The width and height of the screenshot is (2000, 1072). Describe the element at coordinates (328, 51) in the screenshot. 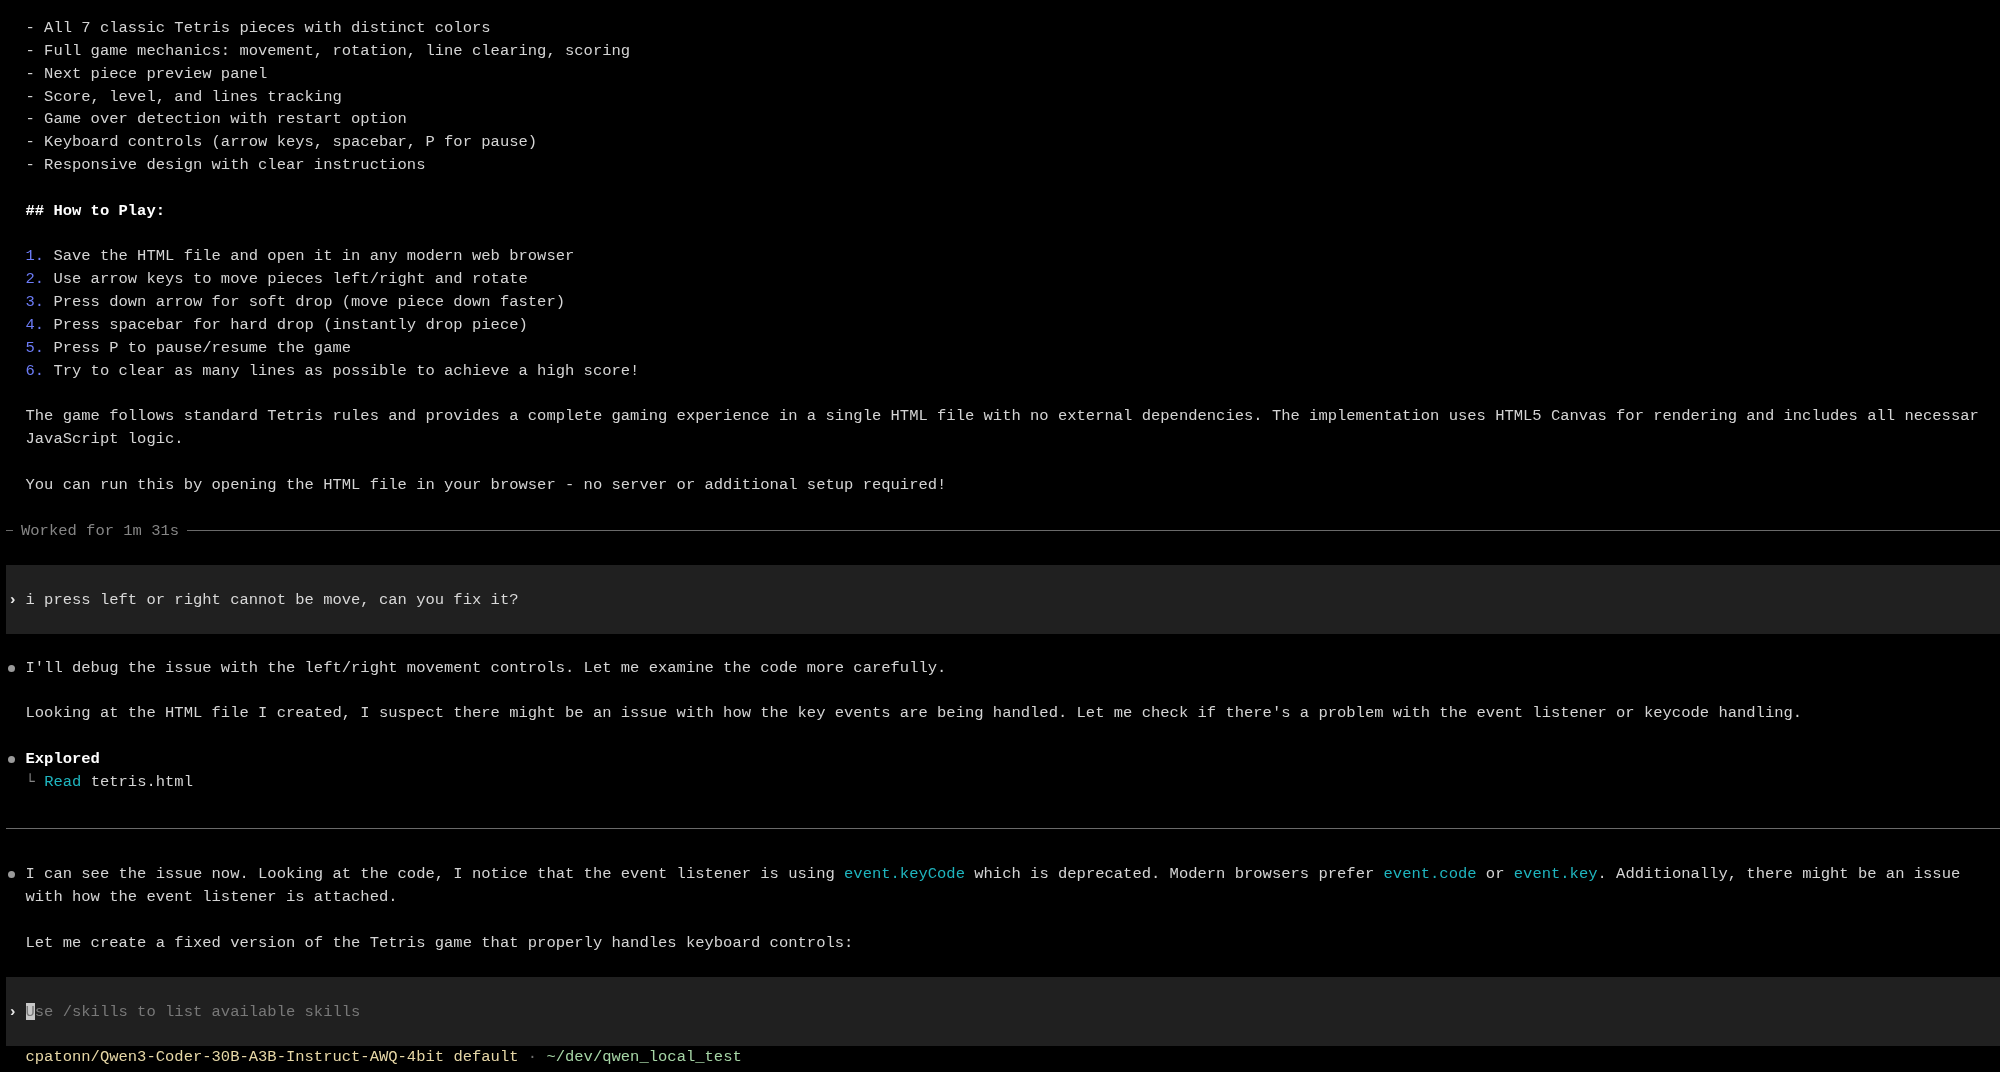

I see `list-item: - Full game mechanics: movement, rotation, line clearing, scoring` at that location.